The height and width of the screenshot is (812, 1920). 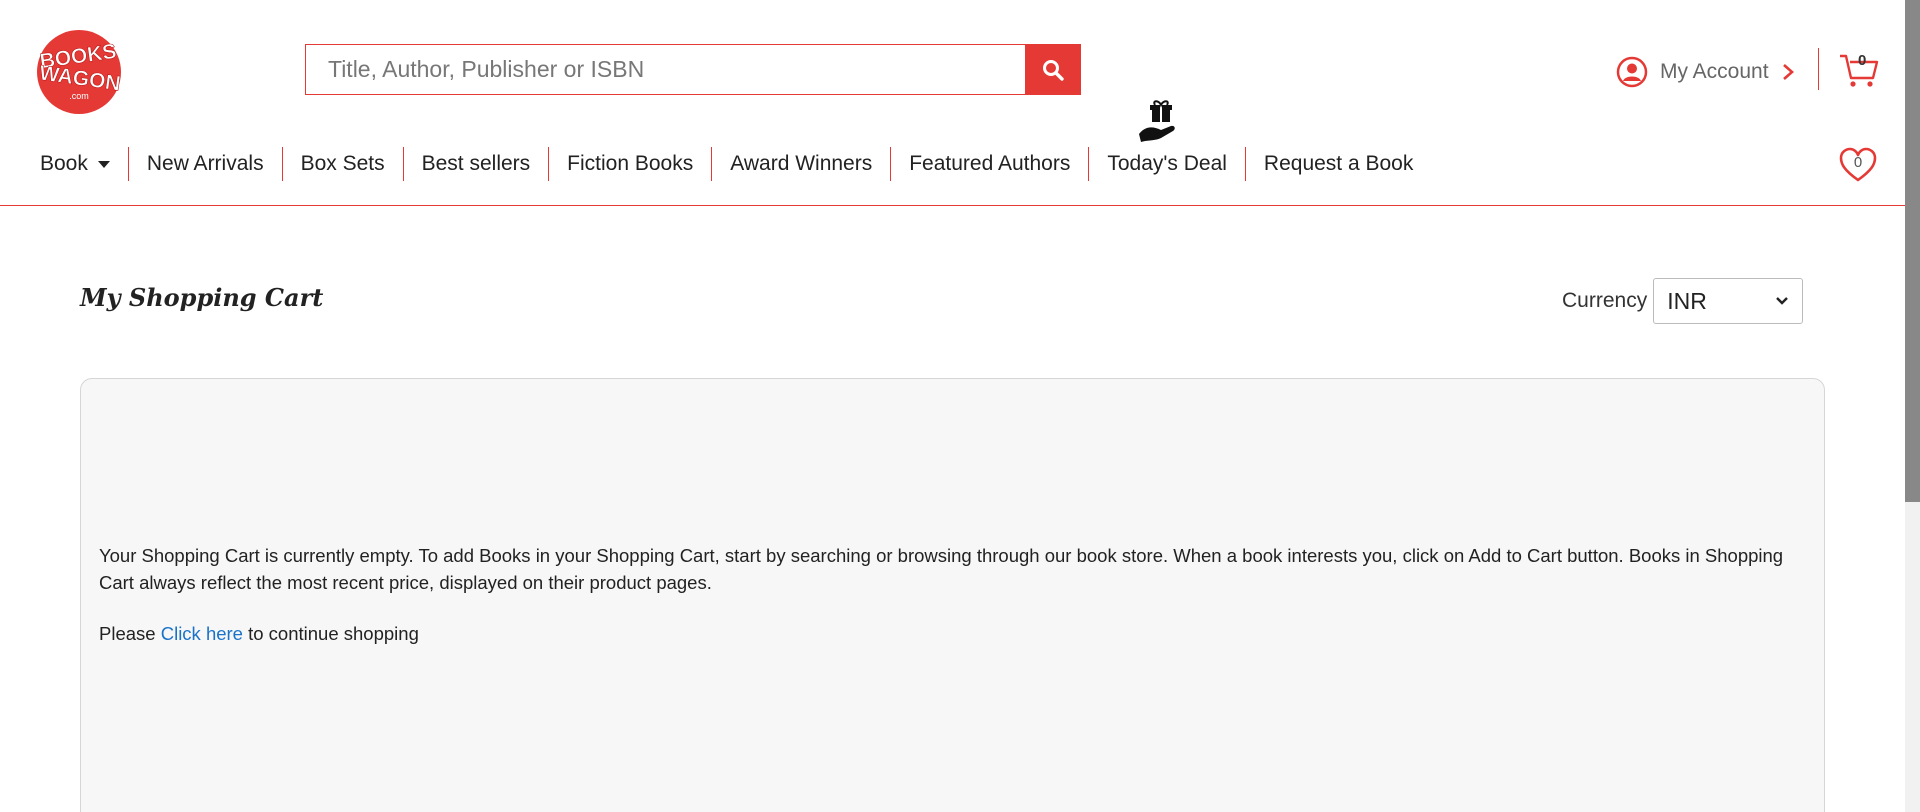 I want to click on header-divider, so click(x=1818, y=69).